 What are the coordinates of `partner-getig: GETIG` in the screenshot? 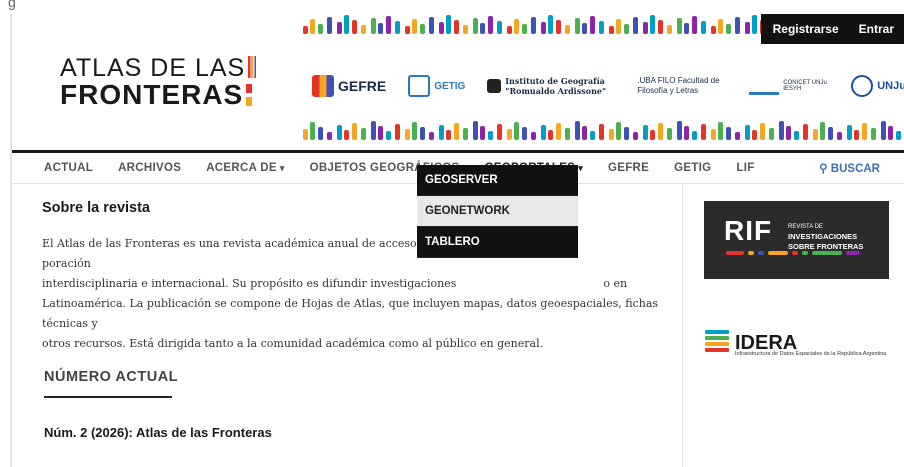 It's located at (436, 86).